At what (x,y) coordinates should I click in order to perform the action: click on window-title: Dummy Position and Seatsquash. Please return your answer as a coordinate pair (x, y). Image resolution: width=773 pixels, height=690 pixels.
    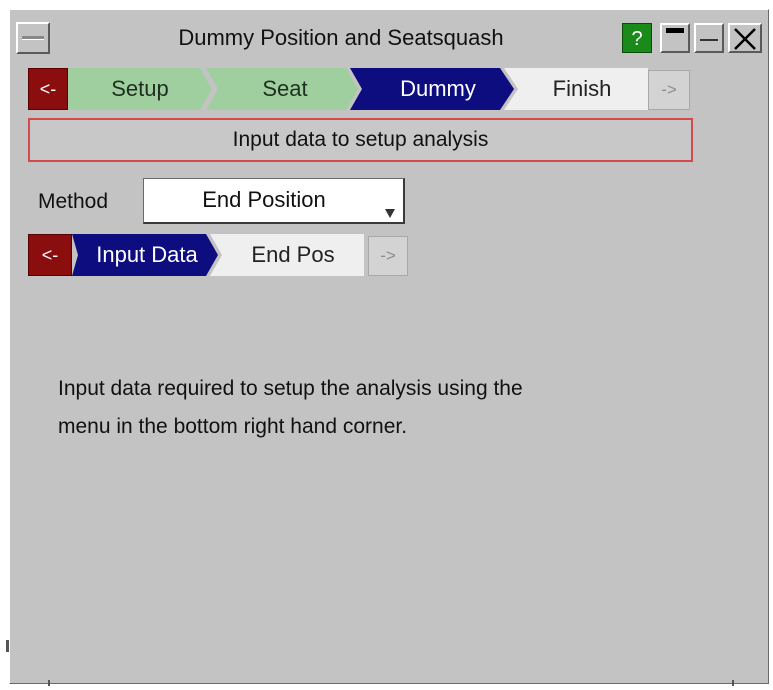
    Looking at the image, I should click on (341, 37).